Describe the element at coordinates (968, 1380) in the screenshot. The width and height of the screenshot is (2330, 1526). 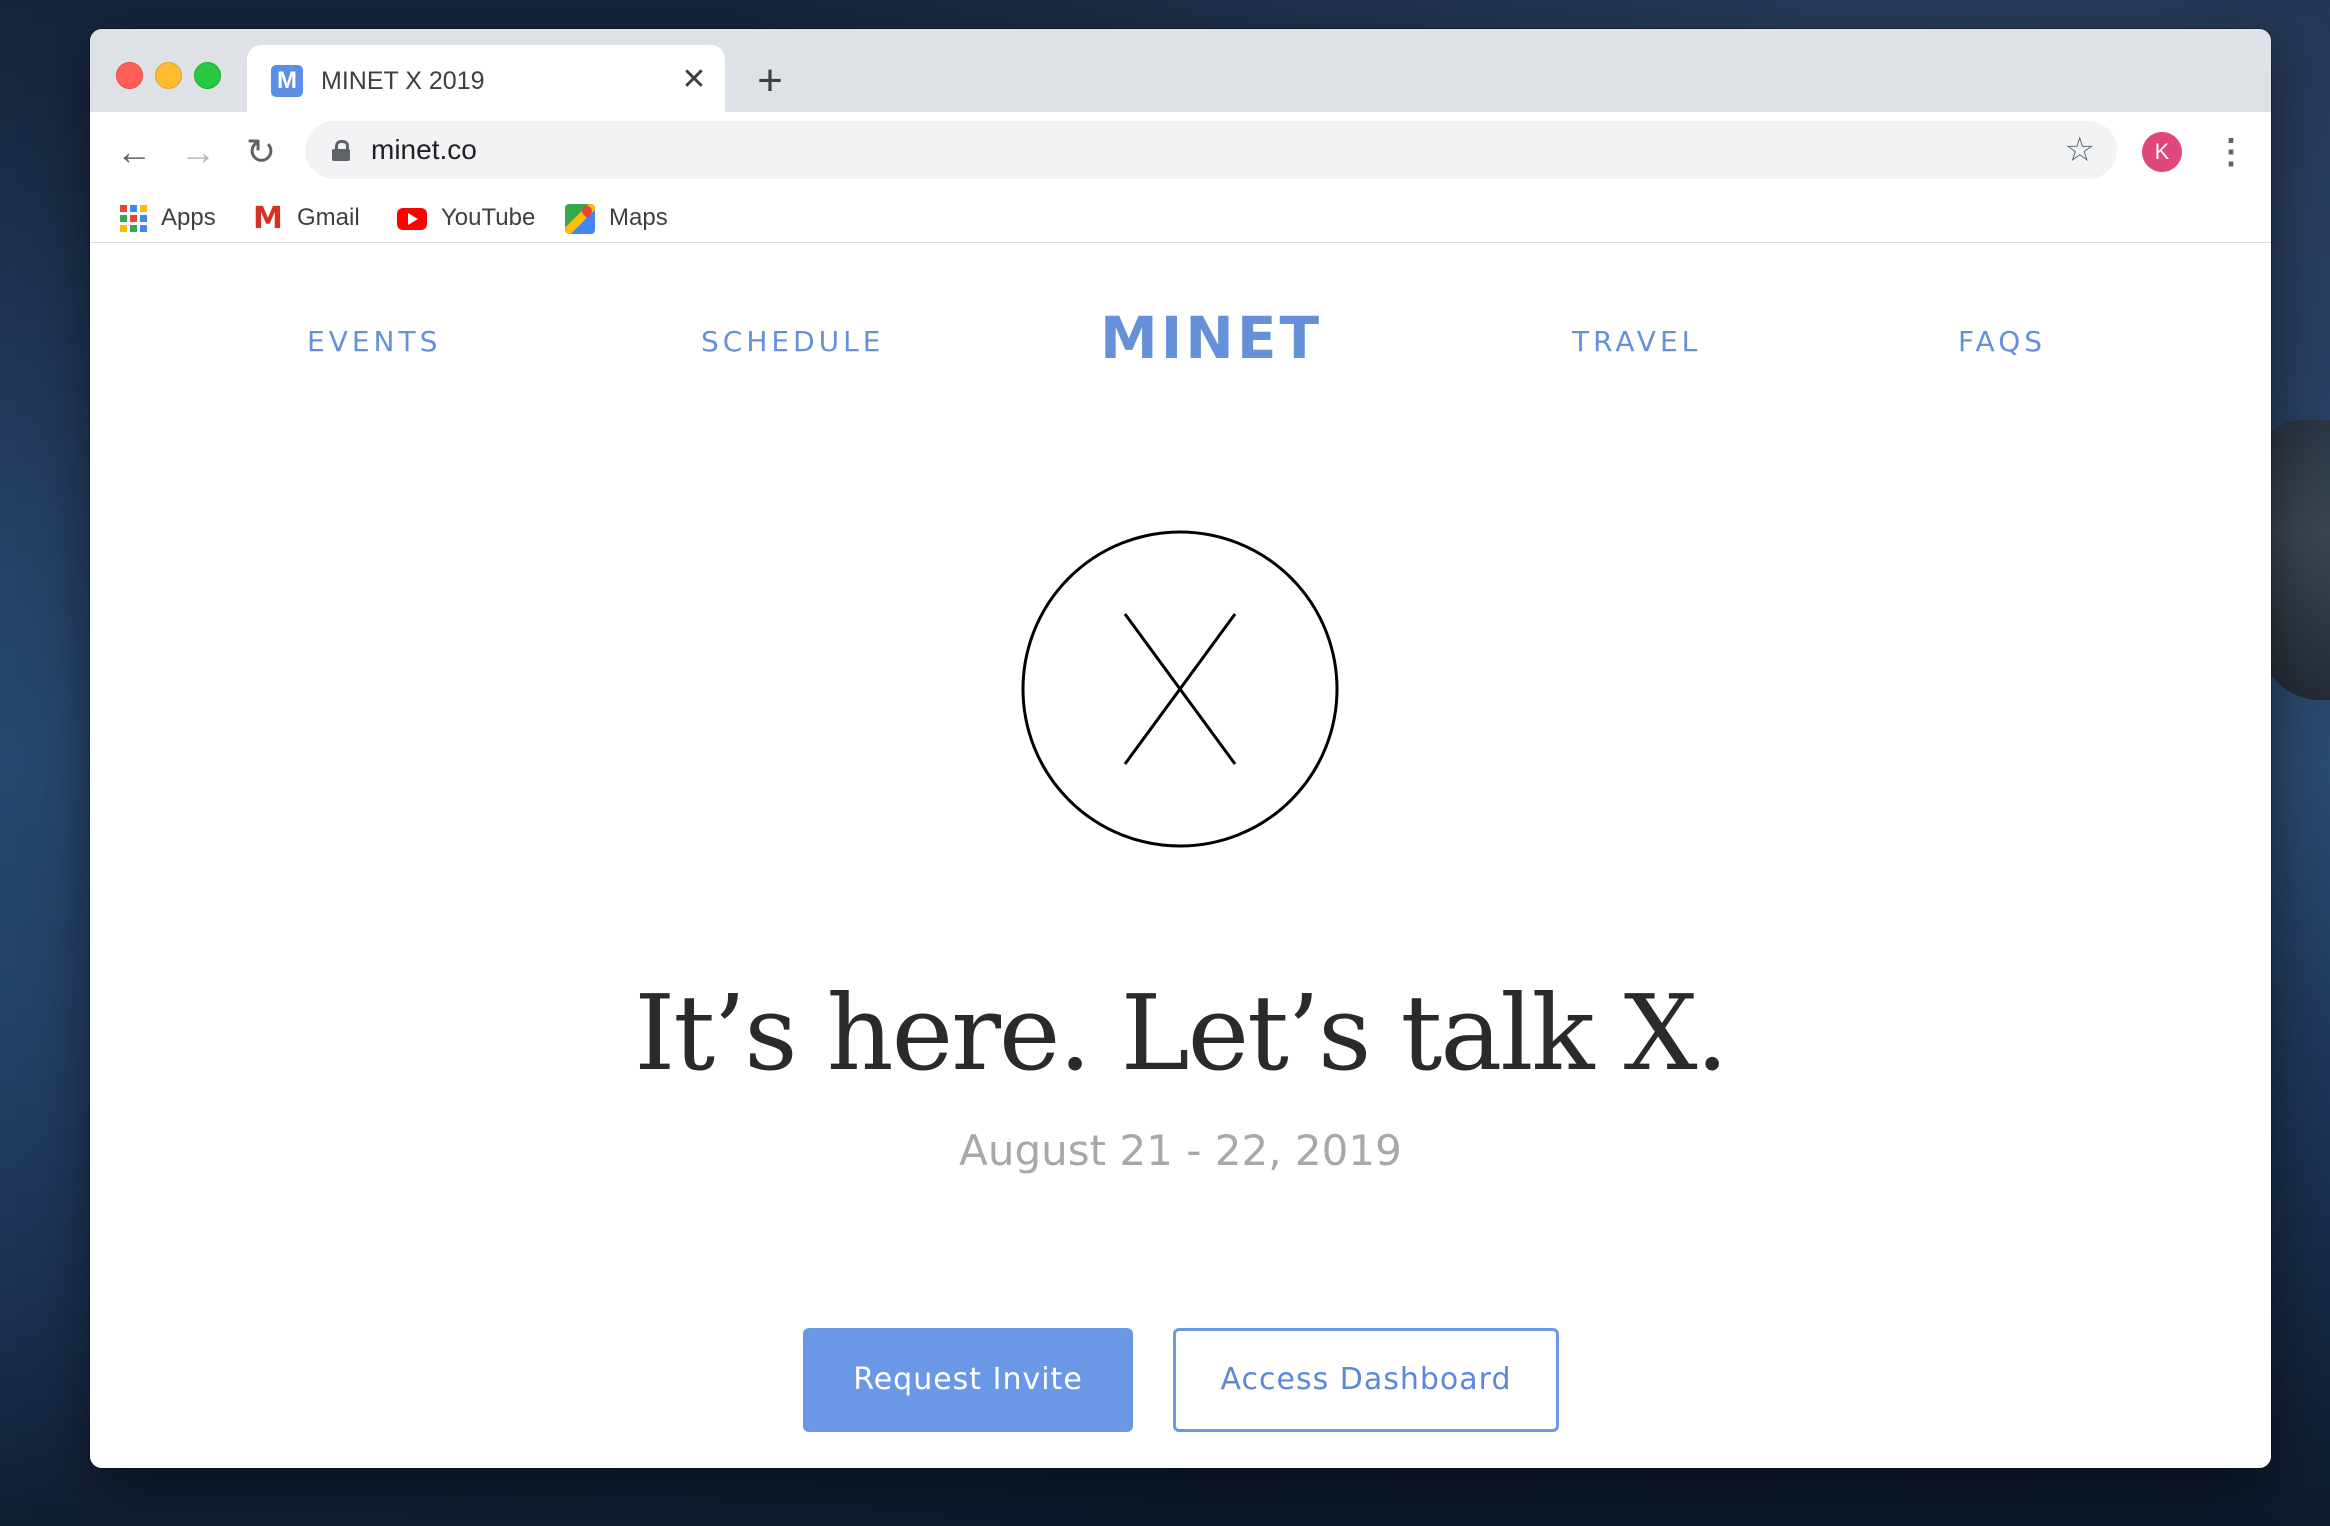
I see `request-invite-button: Request Invite` at that location.